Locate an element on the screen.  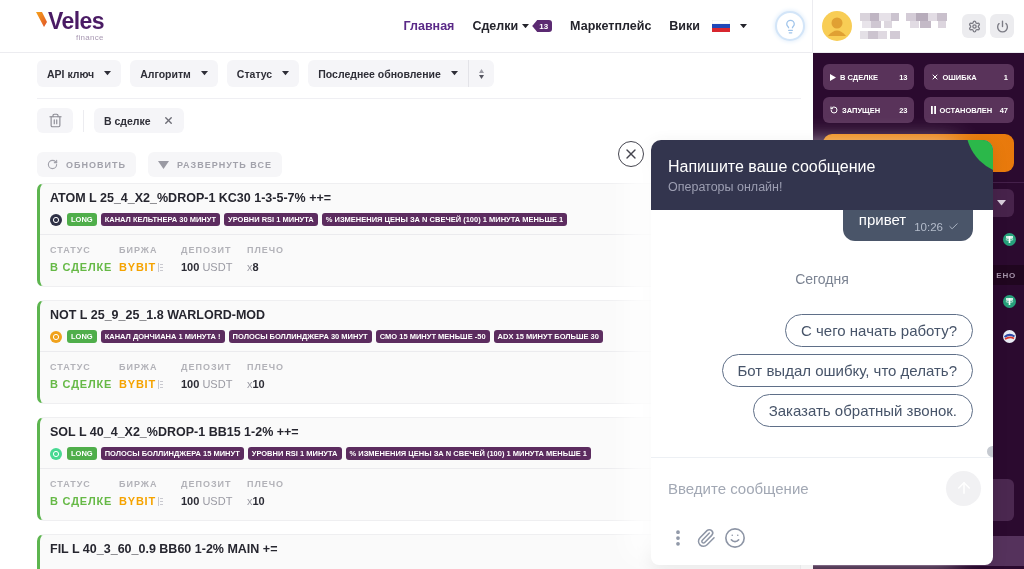
filter-dropdown: Последнее обновление is located at coordinates (388, 73).